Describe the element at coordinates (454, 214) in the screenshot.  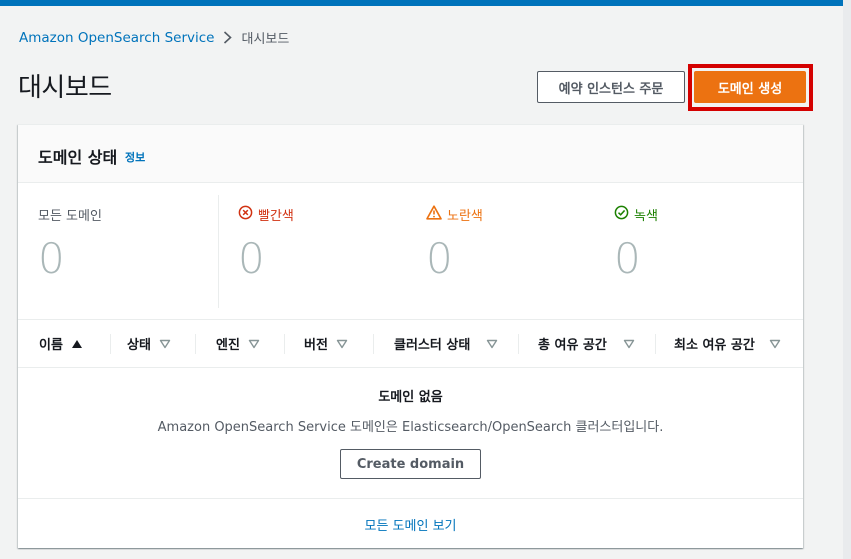
I see `stat-label: 노란색` at that location.